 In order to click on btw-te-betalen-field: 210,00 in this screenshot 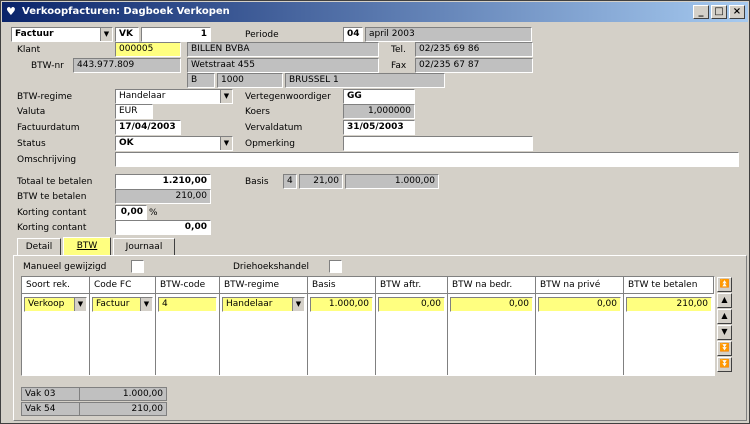, I will do `click(163, 196)`.